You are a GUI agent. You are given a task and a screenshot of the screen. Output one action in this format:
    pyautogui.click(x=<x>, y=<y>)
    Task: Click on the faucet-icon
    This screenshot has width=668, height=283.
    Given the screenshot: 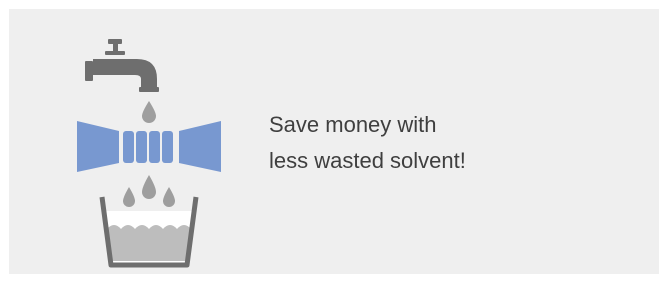 What is the action you would take?
    pyautogui.click(x=122, y=65)
    